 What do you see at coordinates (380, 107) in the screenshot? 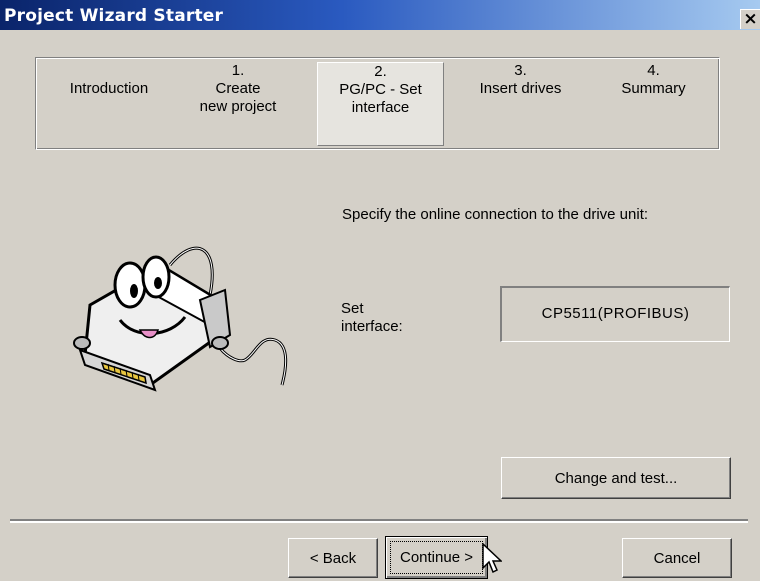
I see `step-label: interface` at bounding box center [380, 107].